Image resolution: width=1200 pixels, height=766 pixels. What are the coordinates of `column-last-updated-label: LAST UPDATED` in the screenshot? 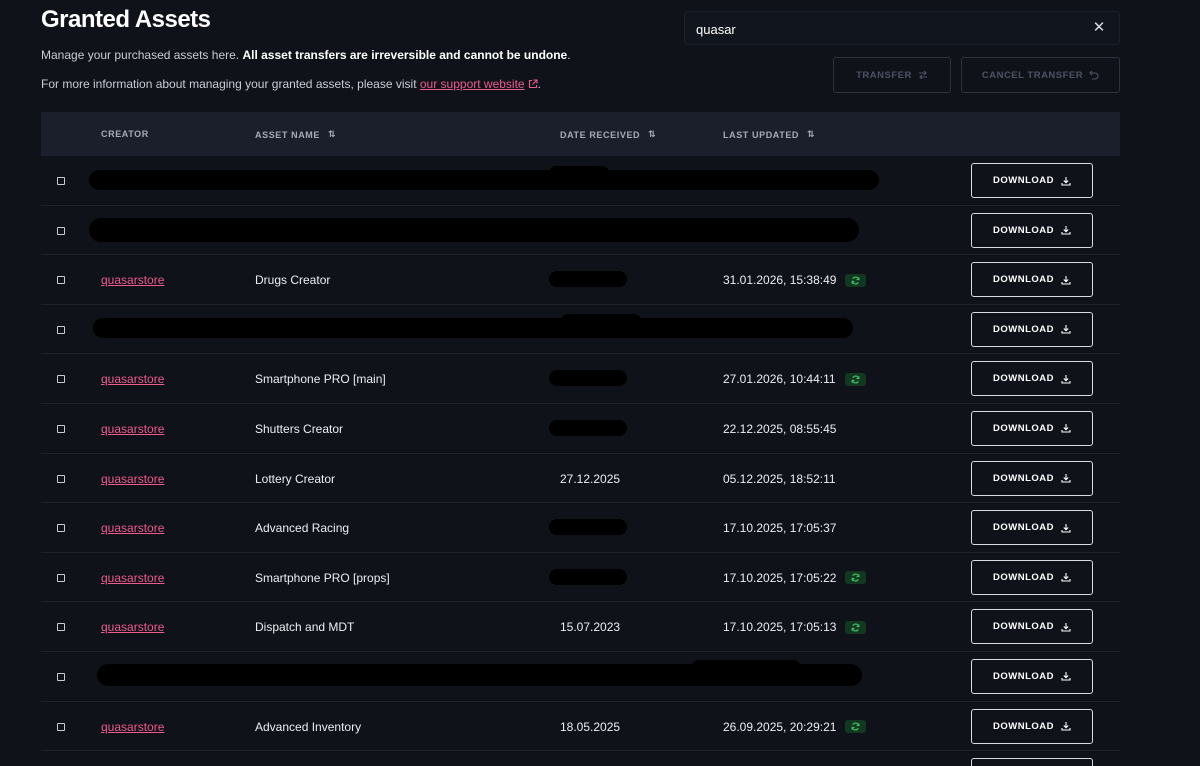 It's located at (761, 134).